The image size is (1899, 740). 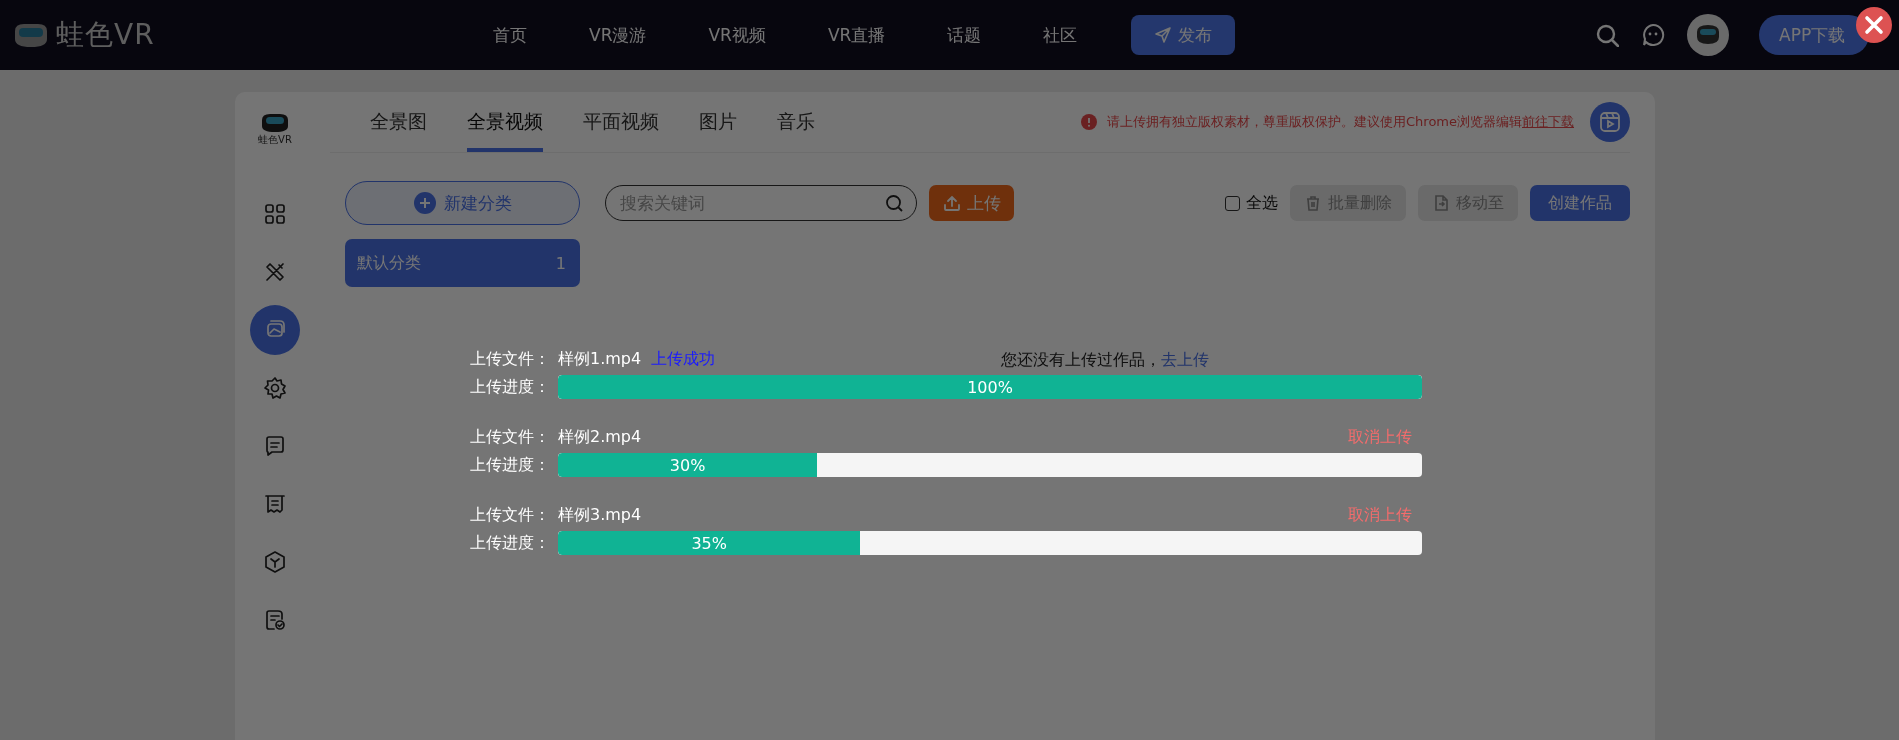 What do you see at coordinates (1163, 35) in the screenshot?
I see `paper-plane-icon` at bounding box center [1163, 35].